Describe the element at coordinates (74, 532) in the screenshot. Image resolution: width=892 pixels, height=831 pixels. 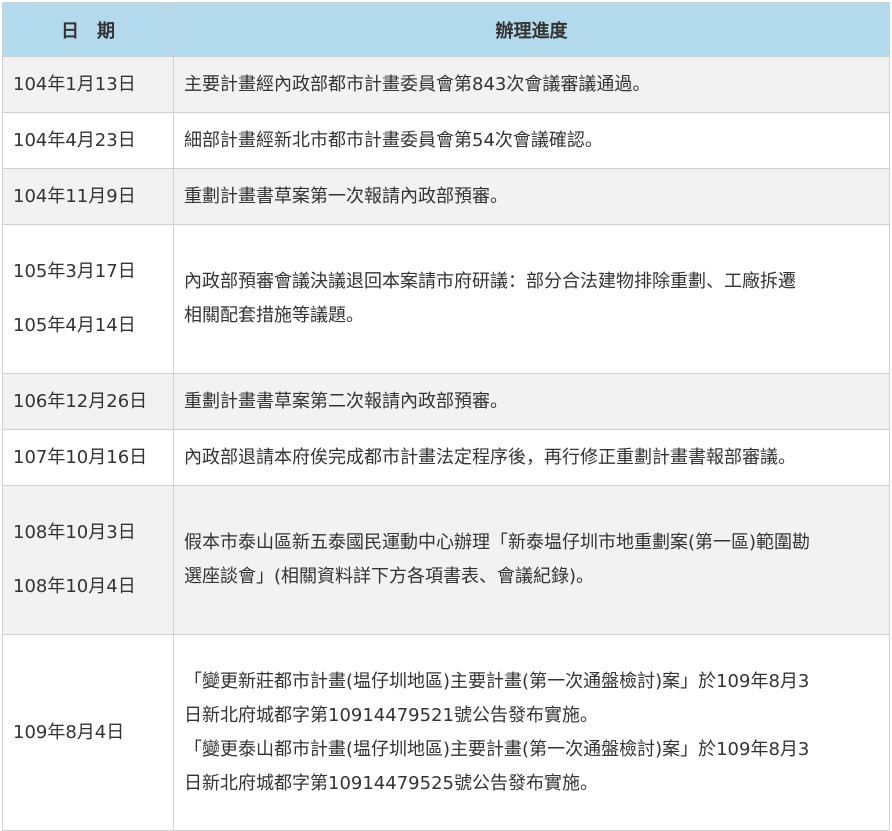
I see `date-text: 108年10月3日` at that location.